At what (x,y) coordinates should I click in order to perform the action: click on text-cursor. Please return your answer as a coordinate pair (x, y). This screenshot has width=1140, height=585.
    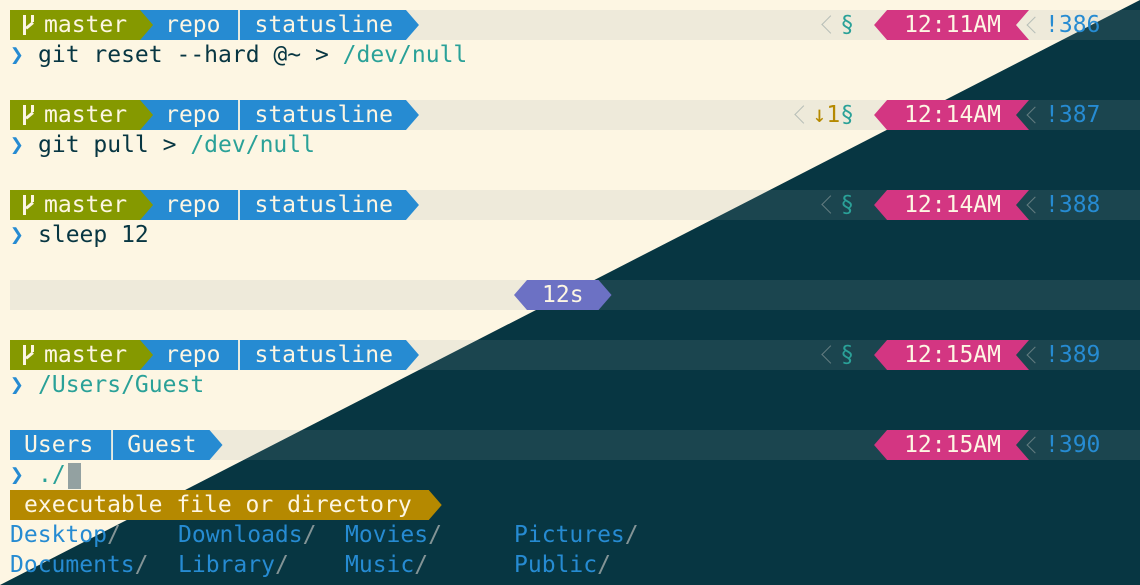
    Looking at the image, I should click on (74, 475).